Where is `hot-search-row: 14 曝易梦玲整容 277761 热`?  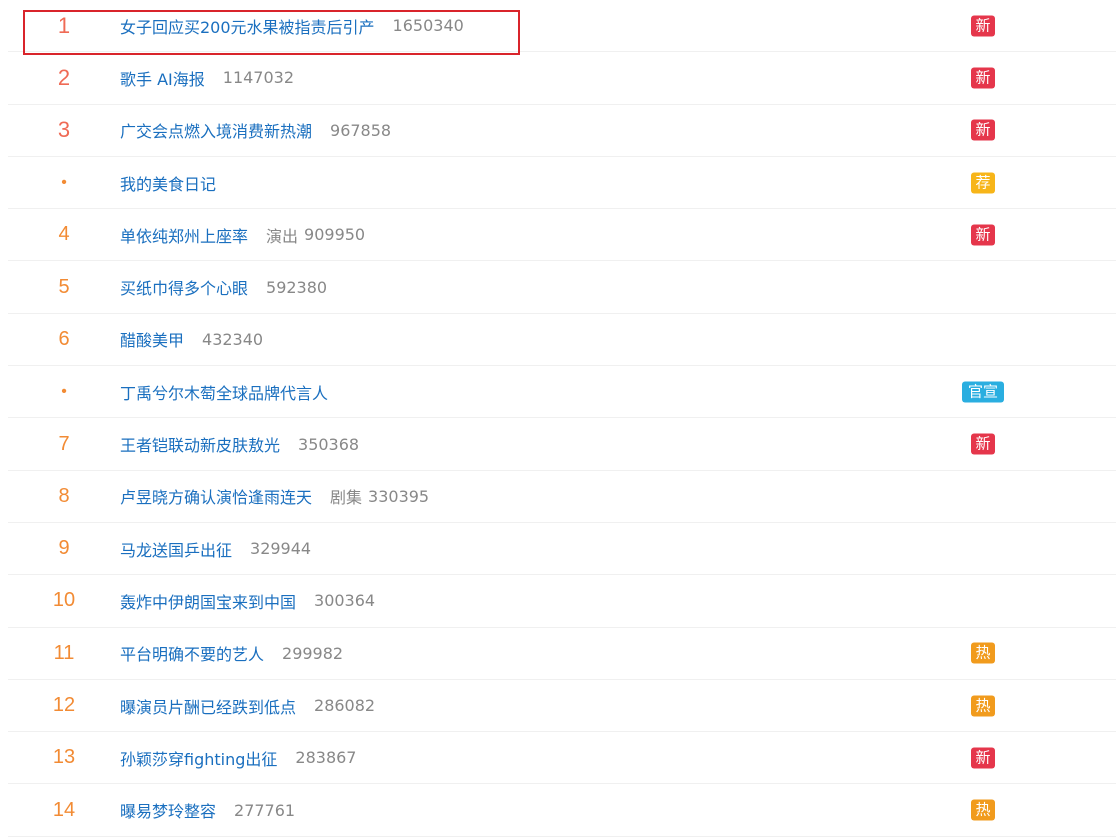 hot-search-row: 14 曝易梦玲整容 277761 热 is located at coordinates (562, 810).